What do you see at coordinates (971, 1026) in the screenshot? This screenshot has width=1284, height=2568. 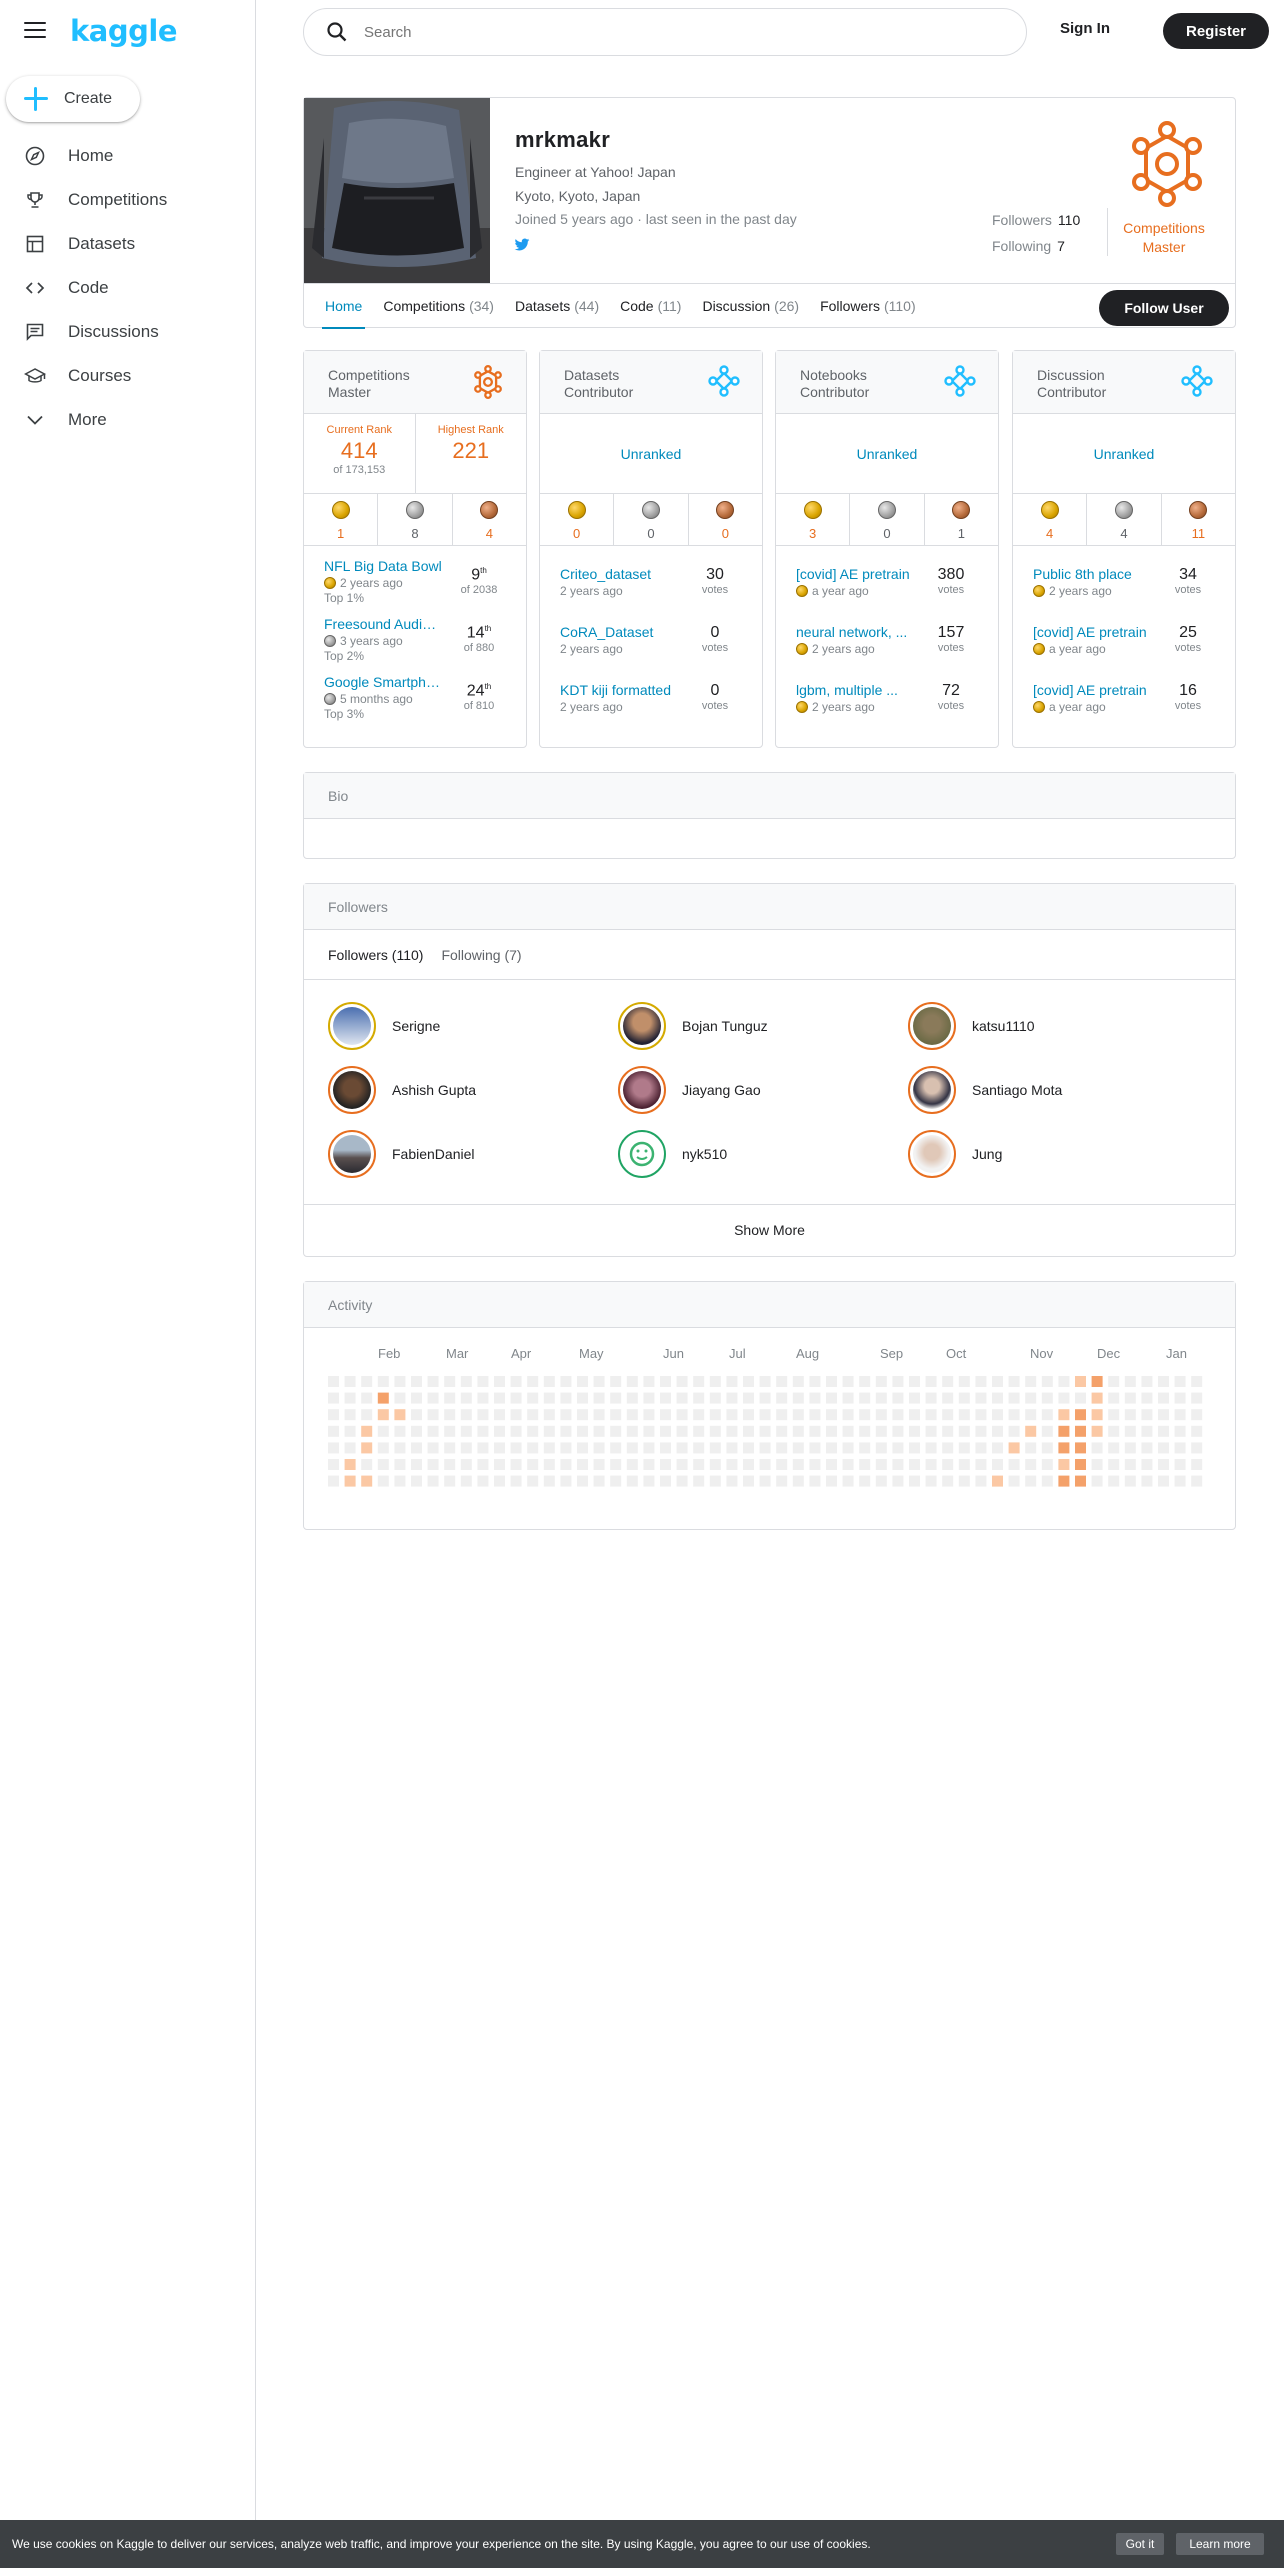 I see `follower-item: katsu1110` at bounding box center [971, 1026].